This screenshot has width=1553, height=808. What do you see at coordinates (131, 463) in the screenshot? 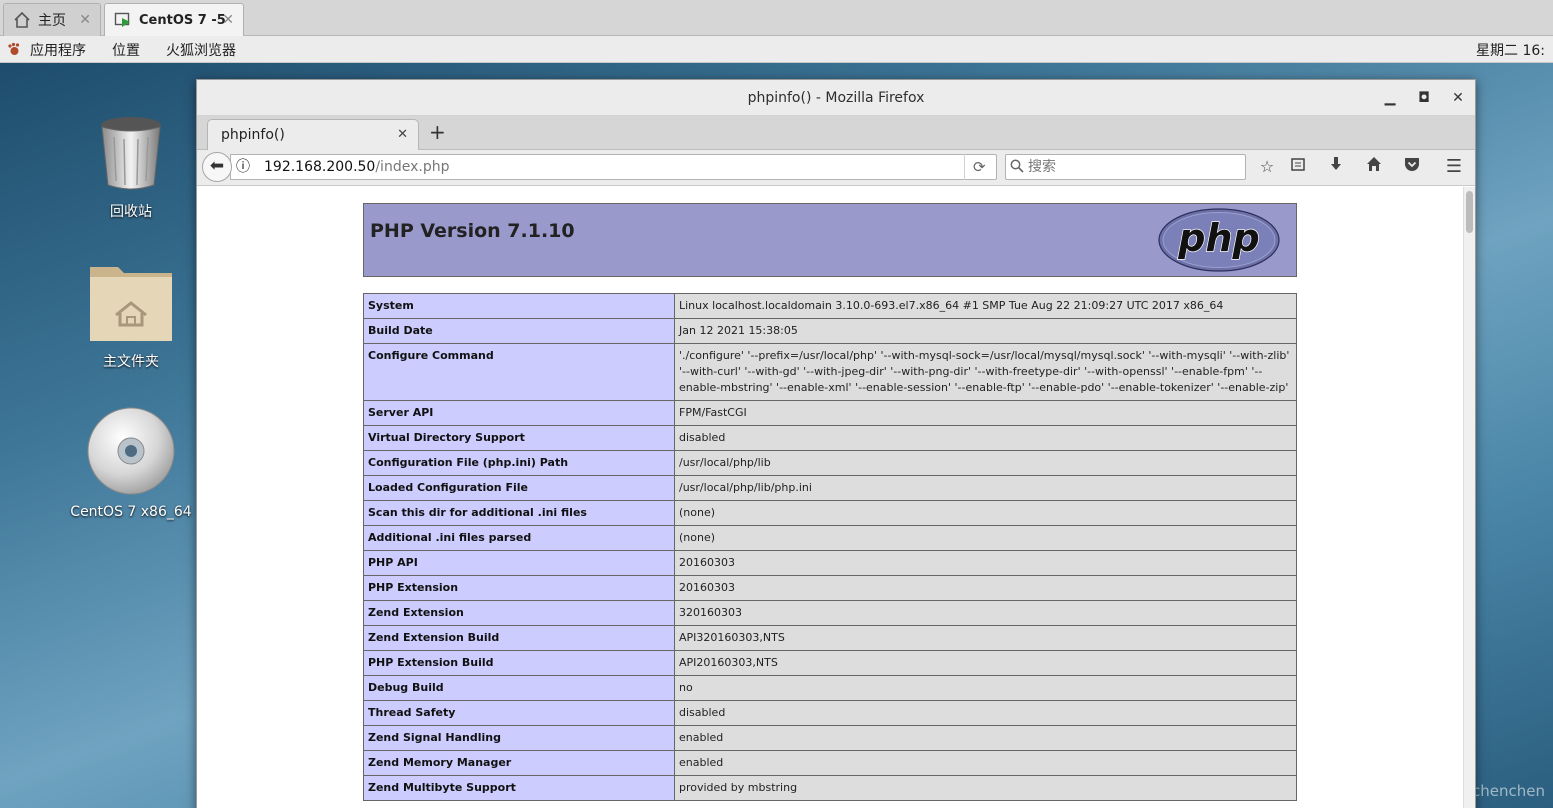
I see `desktop-icon-cdrom: CentOS 7 x86_64` at bounding box center [131, 463].